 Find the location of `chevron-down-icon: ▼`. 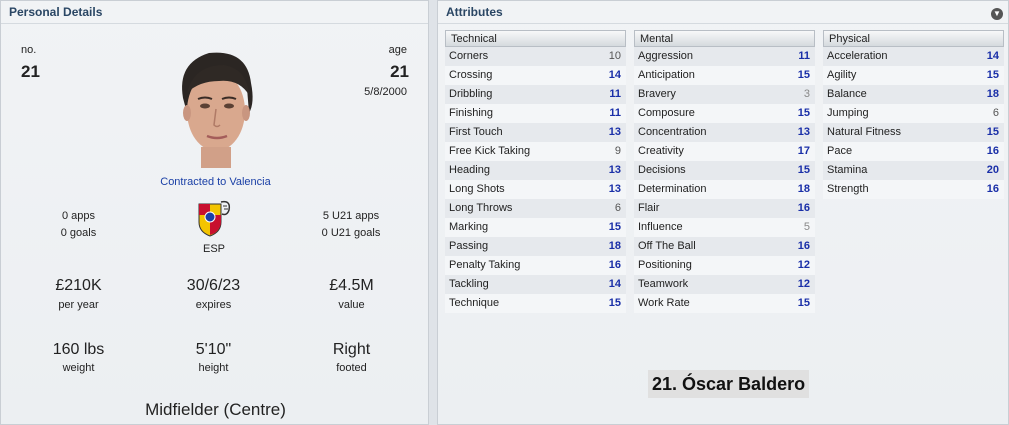

chevron-down-icon: ▼ is located at coordinates (997, 14).